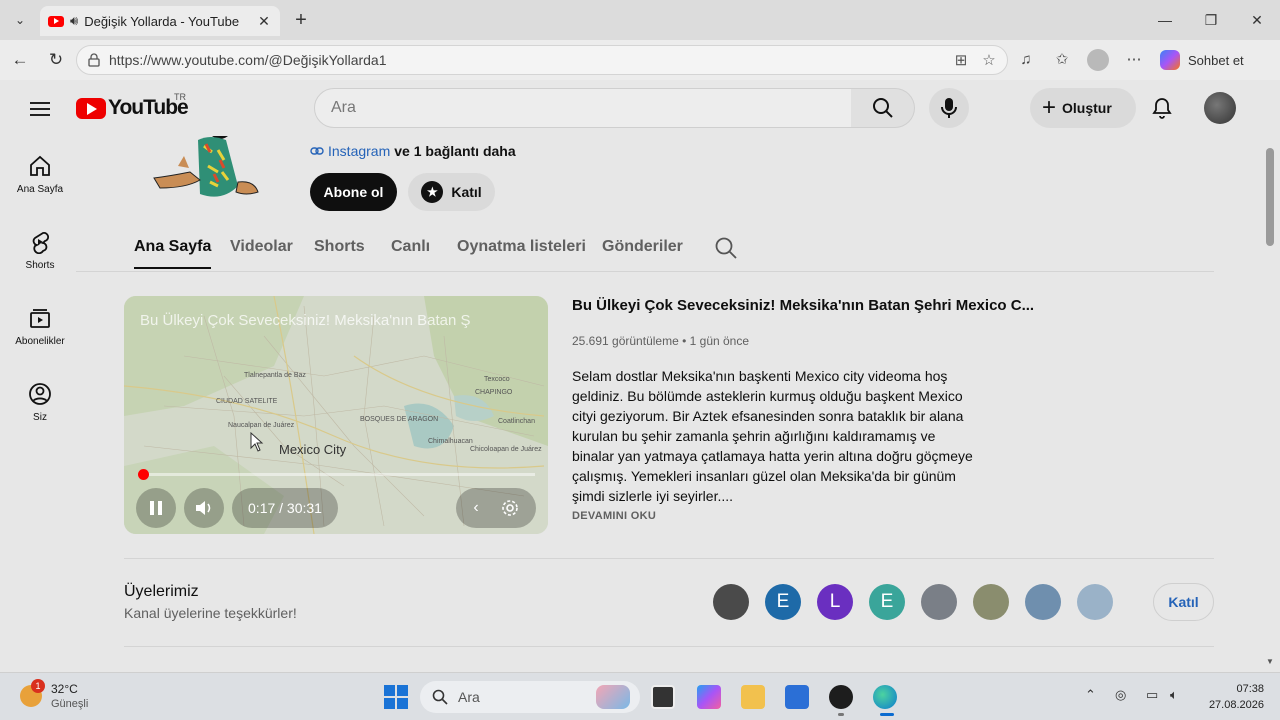 This screenshot has height=720, width=1280. I want to click on voice-search-button, so click(949, 108).